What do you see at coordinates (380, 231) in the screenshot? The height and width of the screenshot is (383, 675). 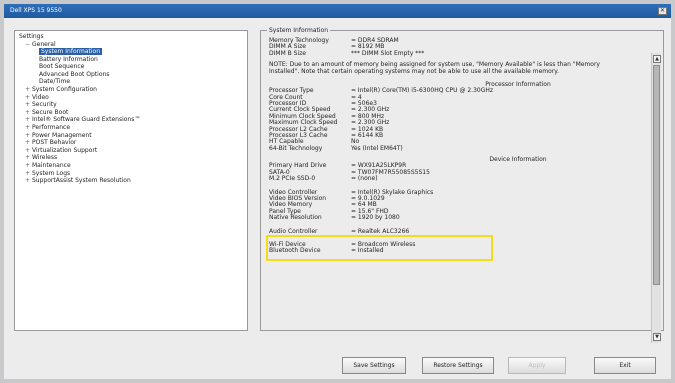 I see `info-value: = Realtek ALC3266` at bounding box center [380, 231].